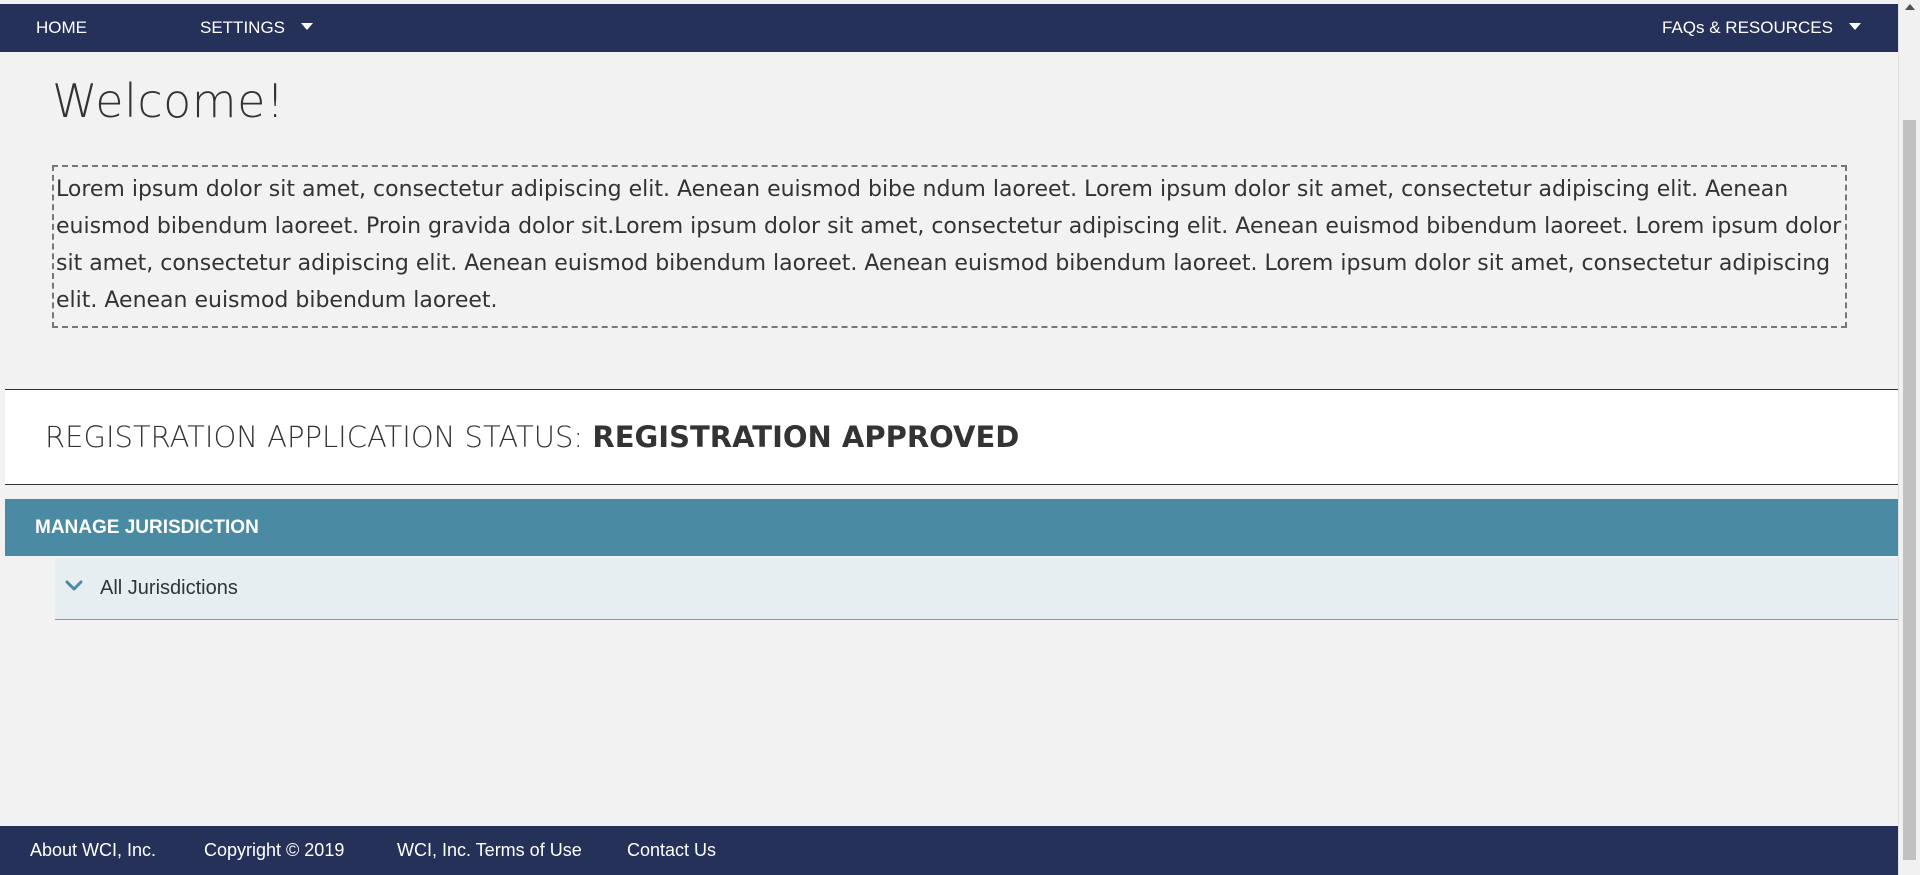 The height and width of the screenshot is (875, 1920). Describe the element at coordinates (806, 437) in the screenshot. I see `status-value: REGISTRATION APPROVED` at that location.